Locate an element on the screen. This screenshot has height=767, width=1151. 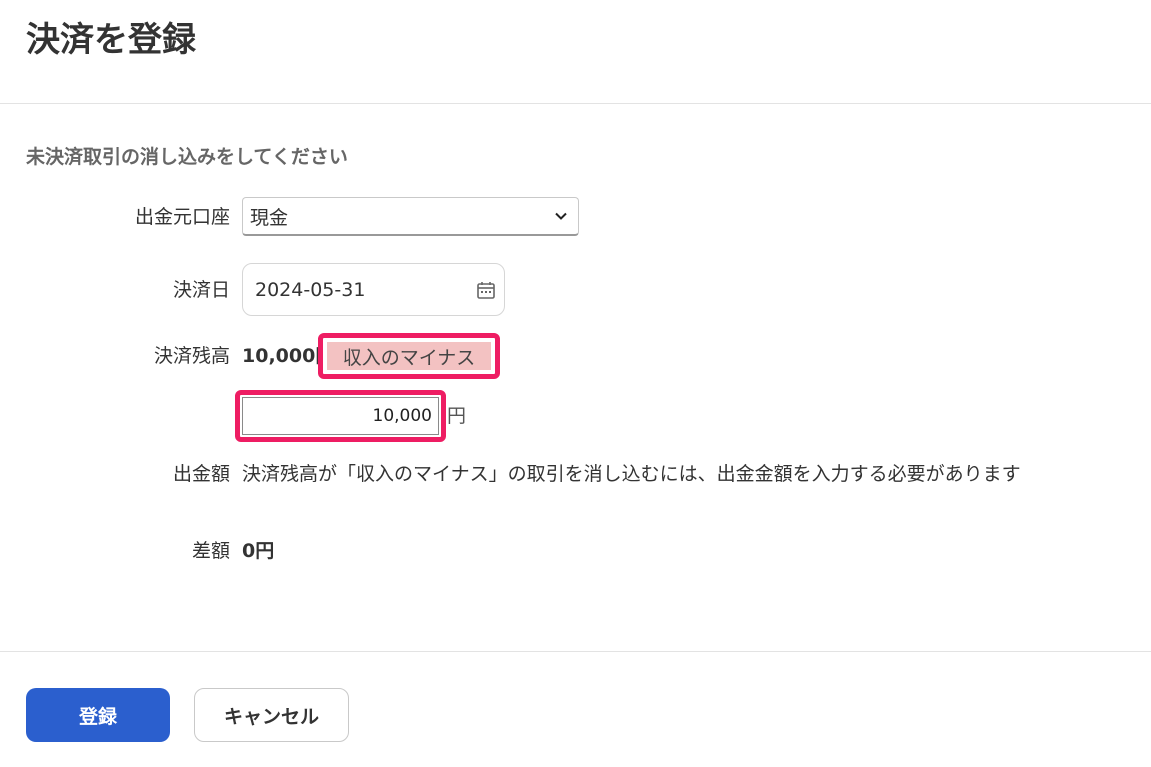
badge-highlight: 収入のマイナス is located at coordinates (409, 356).